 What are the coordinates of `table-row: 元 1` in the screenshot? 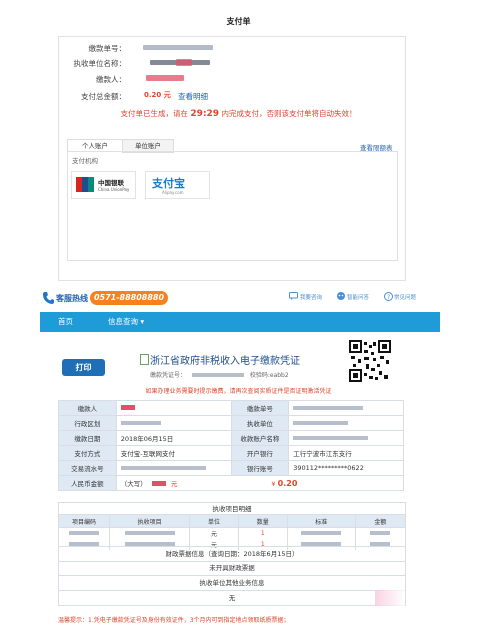 It's located at (232, 533).